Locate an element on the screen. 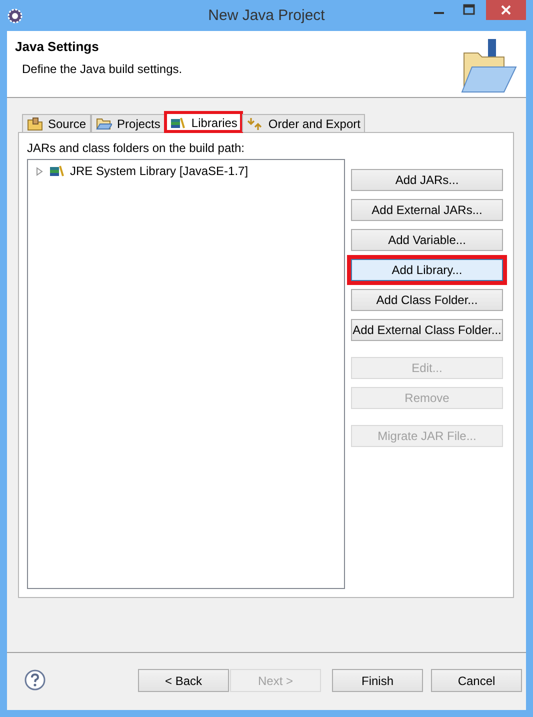  page-title: Java Settings is located at coordinates (57, 46).